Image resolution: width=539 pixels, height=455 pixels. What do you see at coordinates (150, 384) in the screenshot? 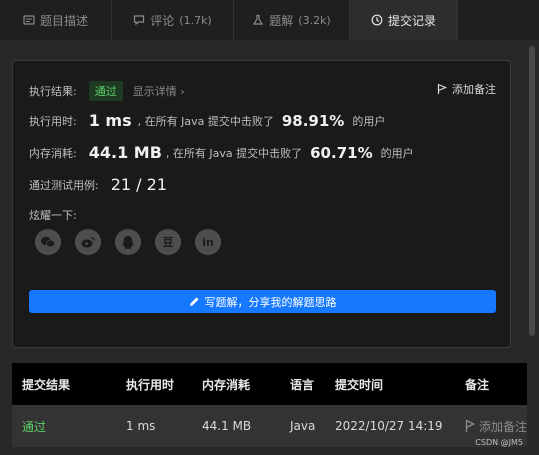
I see `header-runtime: 执行用时` at bounding box center [150, 384].